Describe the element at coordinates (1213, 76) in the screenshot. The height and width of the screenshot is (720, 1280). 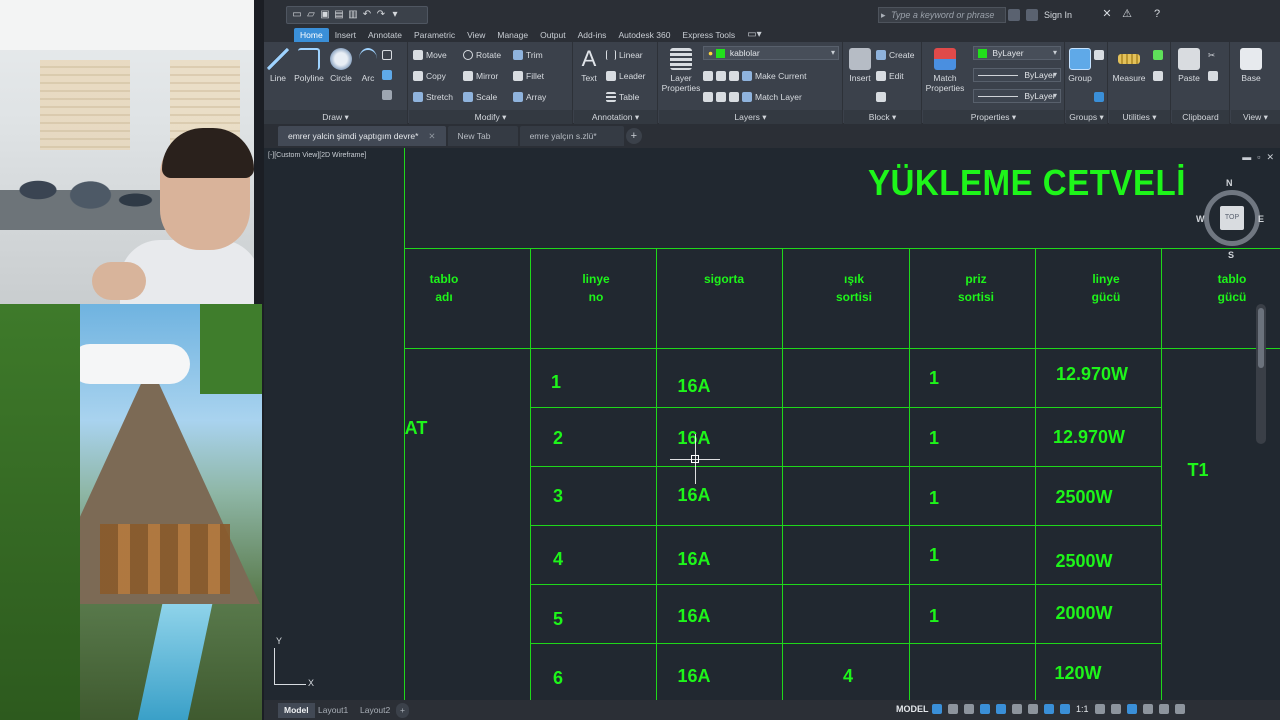
I see `copy-clip-button` at that location.